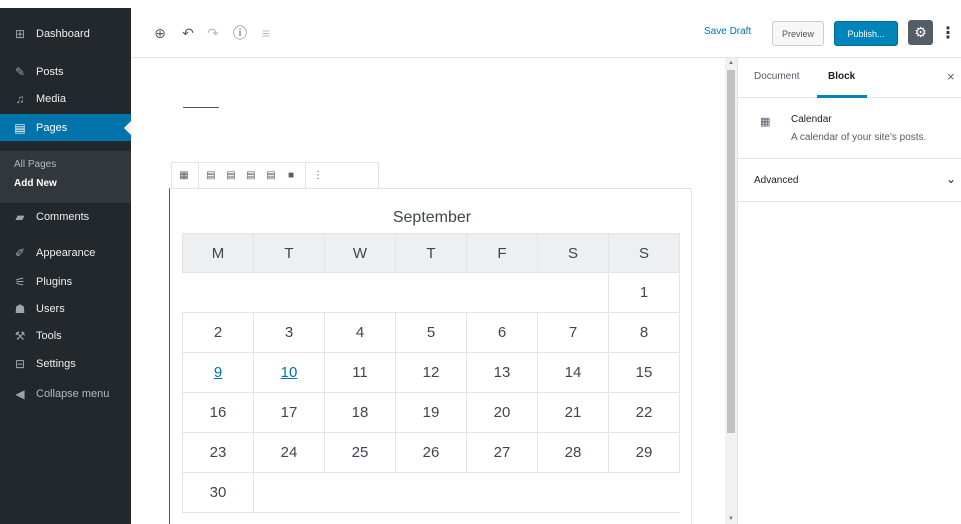 This screenshot has height=524, width=961. What do you see at coordinates (291, 176) in the screenshot?
I see `align-full-icon: ■` at bounding box center [291, 176].